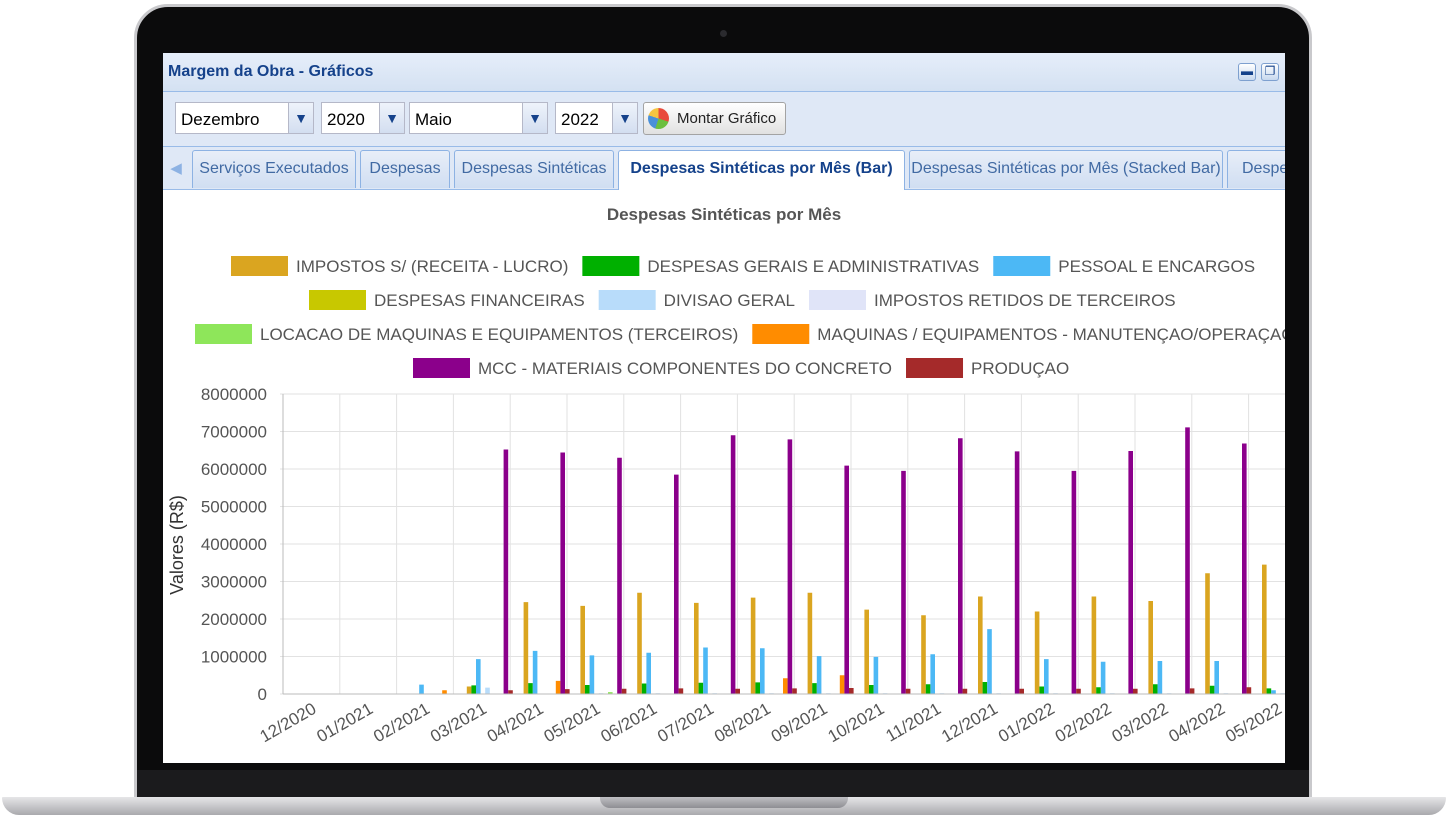 This screenshot has height=833, width=1448. I want to click on x-tick-label: 05/2022, so click(1253, 722).